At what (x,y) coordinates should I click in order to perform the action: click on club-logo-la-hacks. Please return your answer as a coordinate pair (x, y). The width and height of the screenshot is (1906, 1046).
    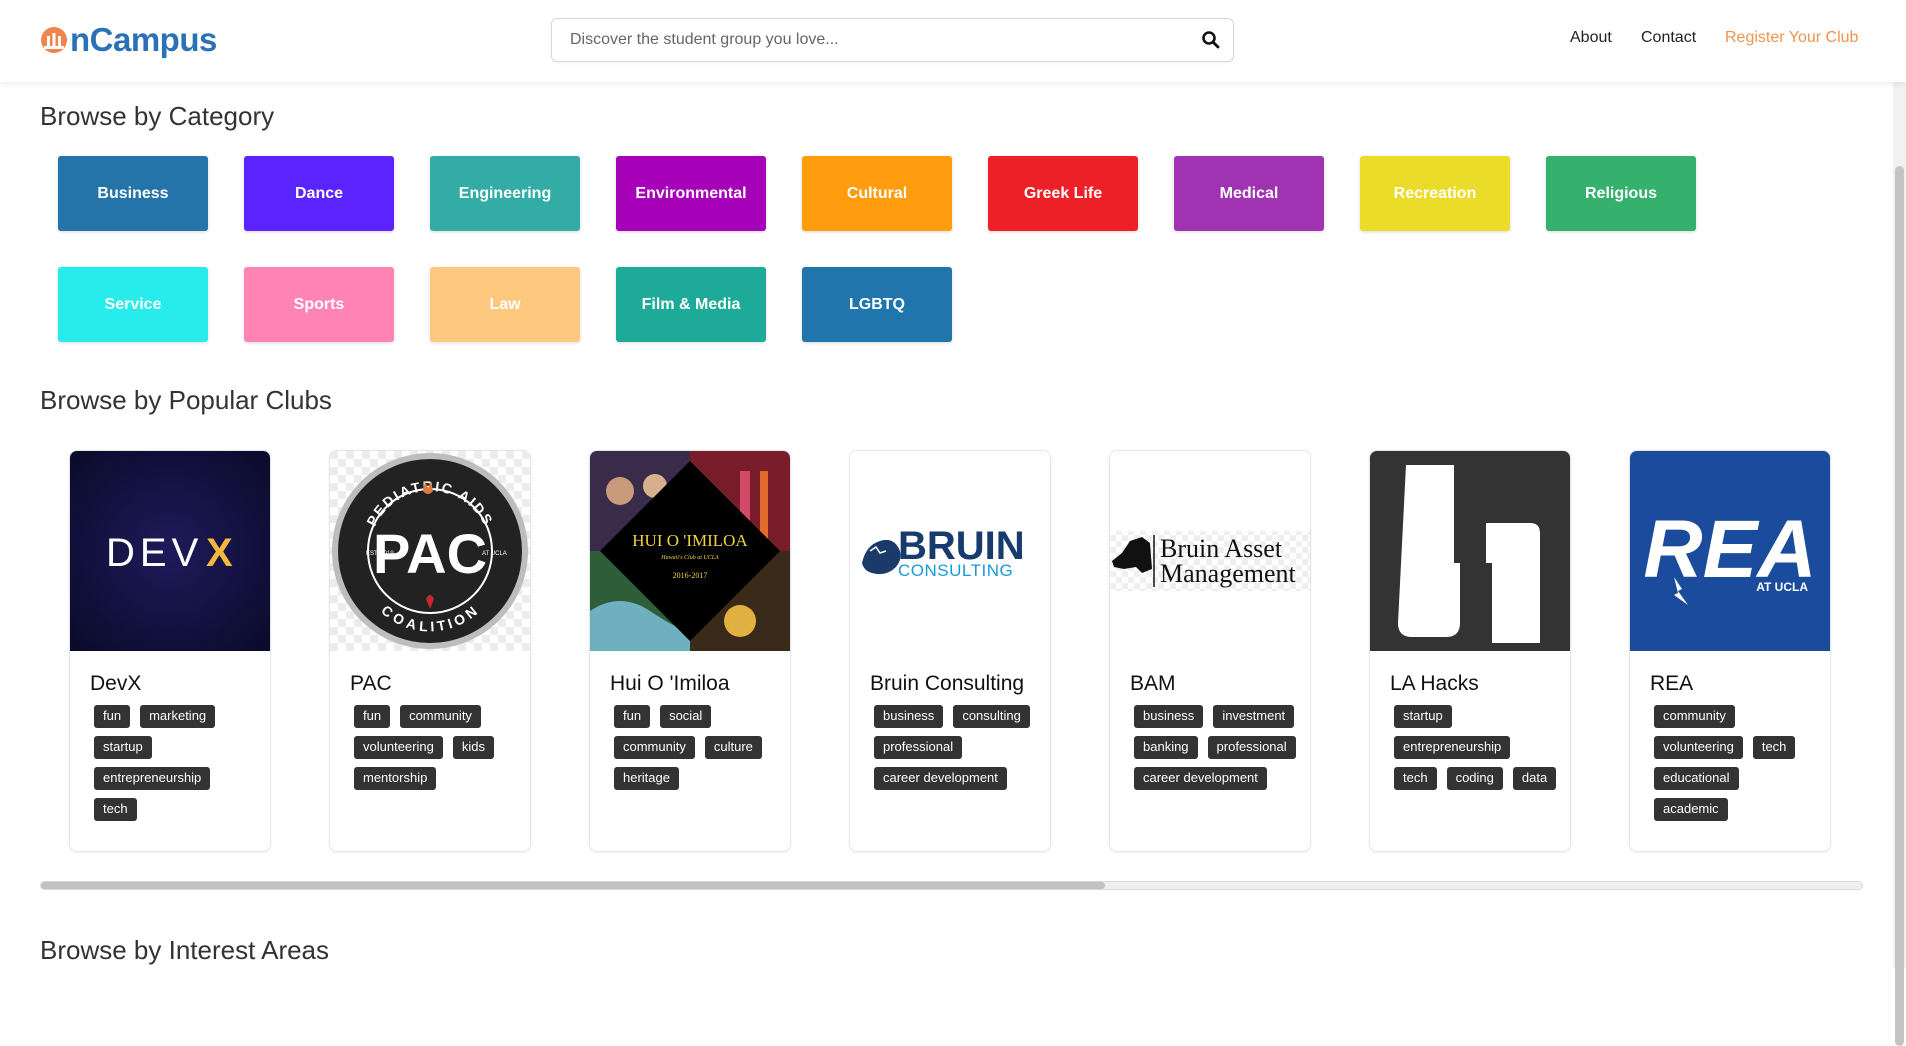
    Looking at the image, I should click on (1470, 551).